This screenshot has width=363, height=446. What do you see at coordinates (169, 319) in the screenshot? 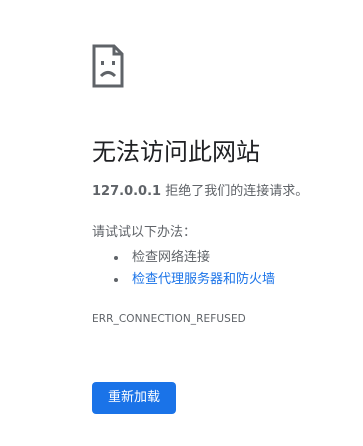
I see `error-code: ERR_CONNECTION_REFUSED` at bounding box center [169, 319].